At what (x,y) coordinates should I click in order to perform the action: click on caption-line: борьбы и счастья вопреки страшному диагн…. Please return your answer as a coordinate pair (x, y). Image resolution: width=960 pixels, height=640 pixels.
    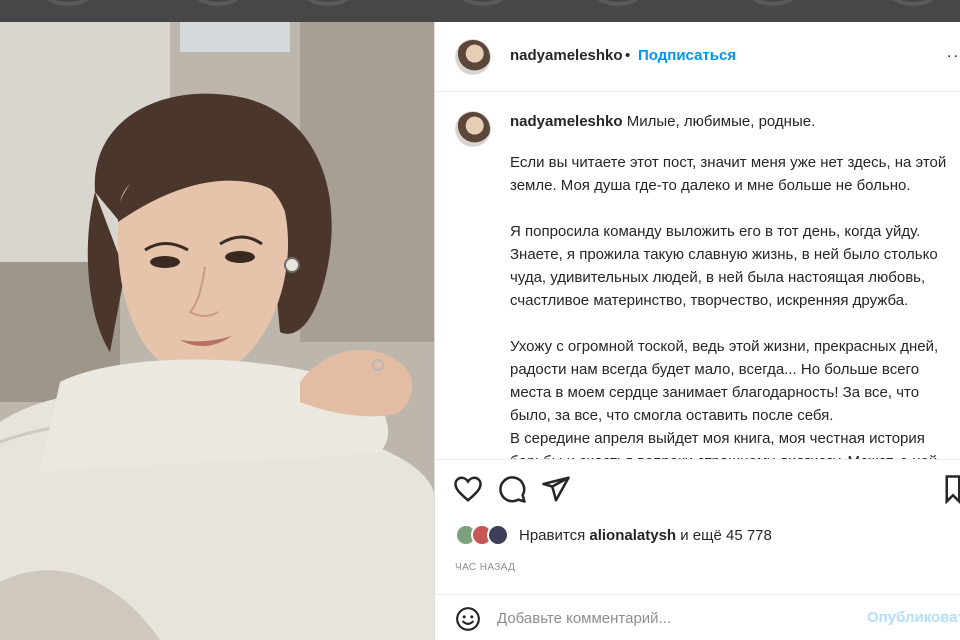
    Looking at the image, I should click on (735, 454).